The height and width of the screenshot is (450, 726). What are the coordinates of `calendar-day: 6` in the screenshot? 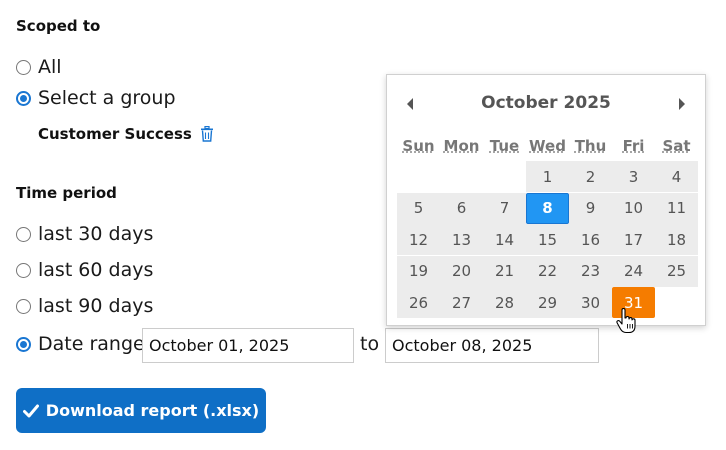 It's located at (461, 208).